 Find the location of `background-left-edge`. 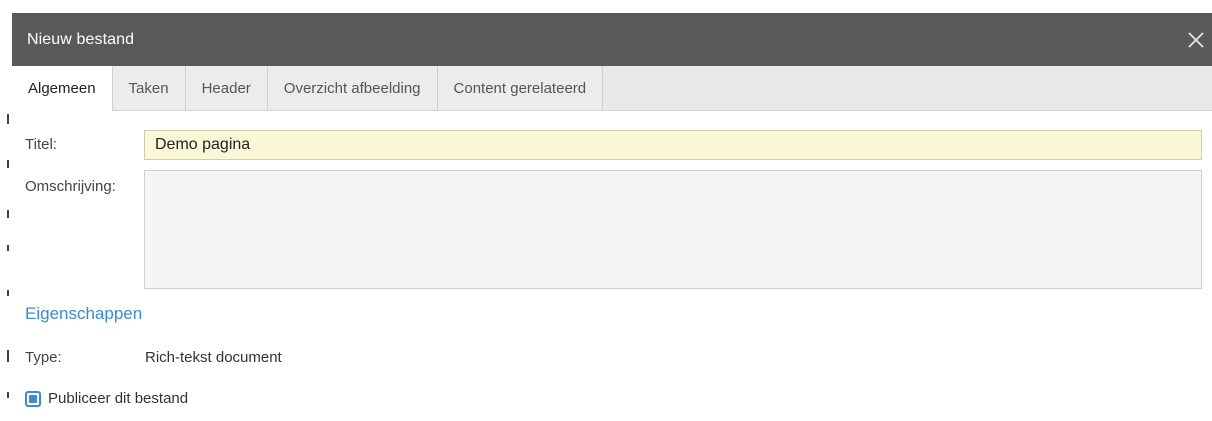

background-left-edge is located at coordinates (6, 210).